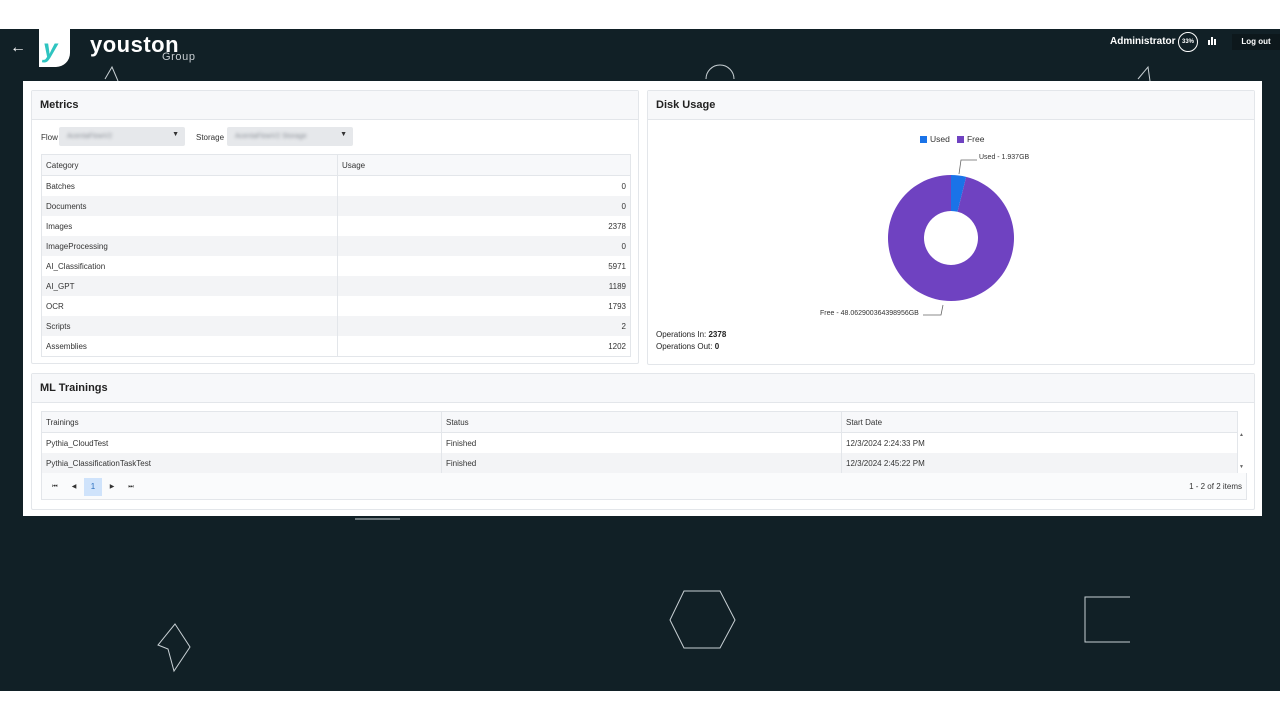  What do you see at coordinates (241, 422) in the screenshot?
I see `column-header-trainings: Trainings` at bounding box center [241, 422].